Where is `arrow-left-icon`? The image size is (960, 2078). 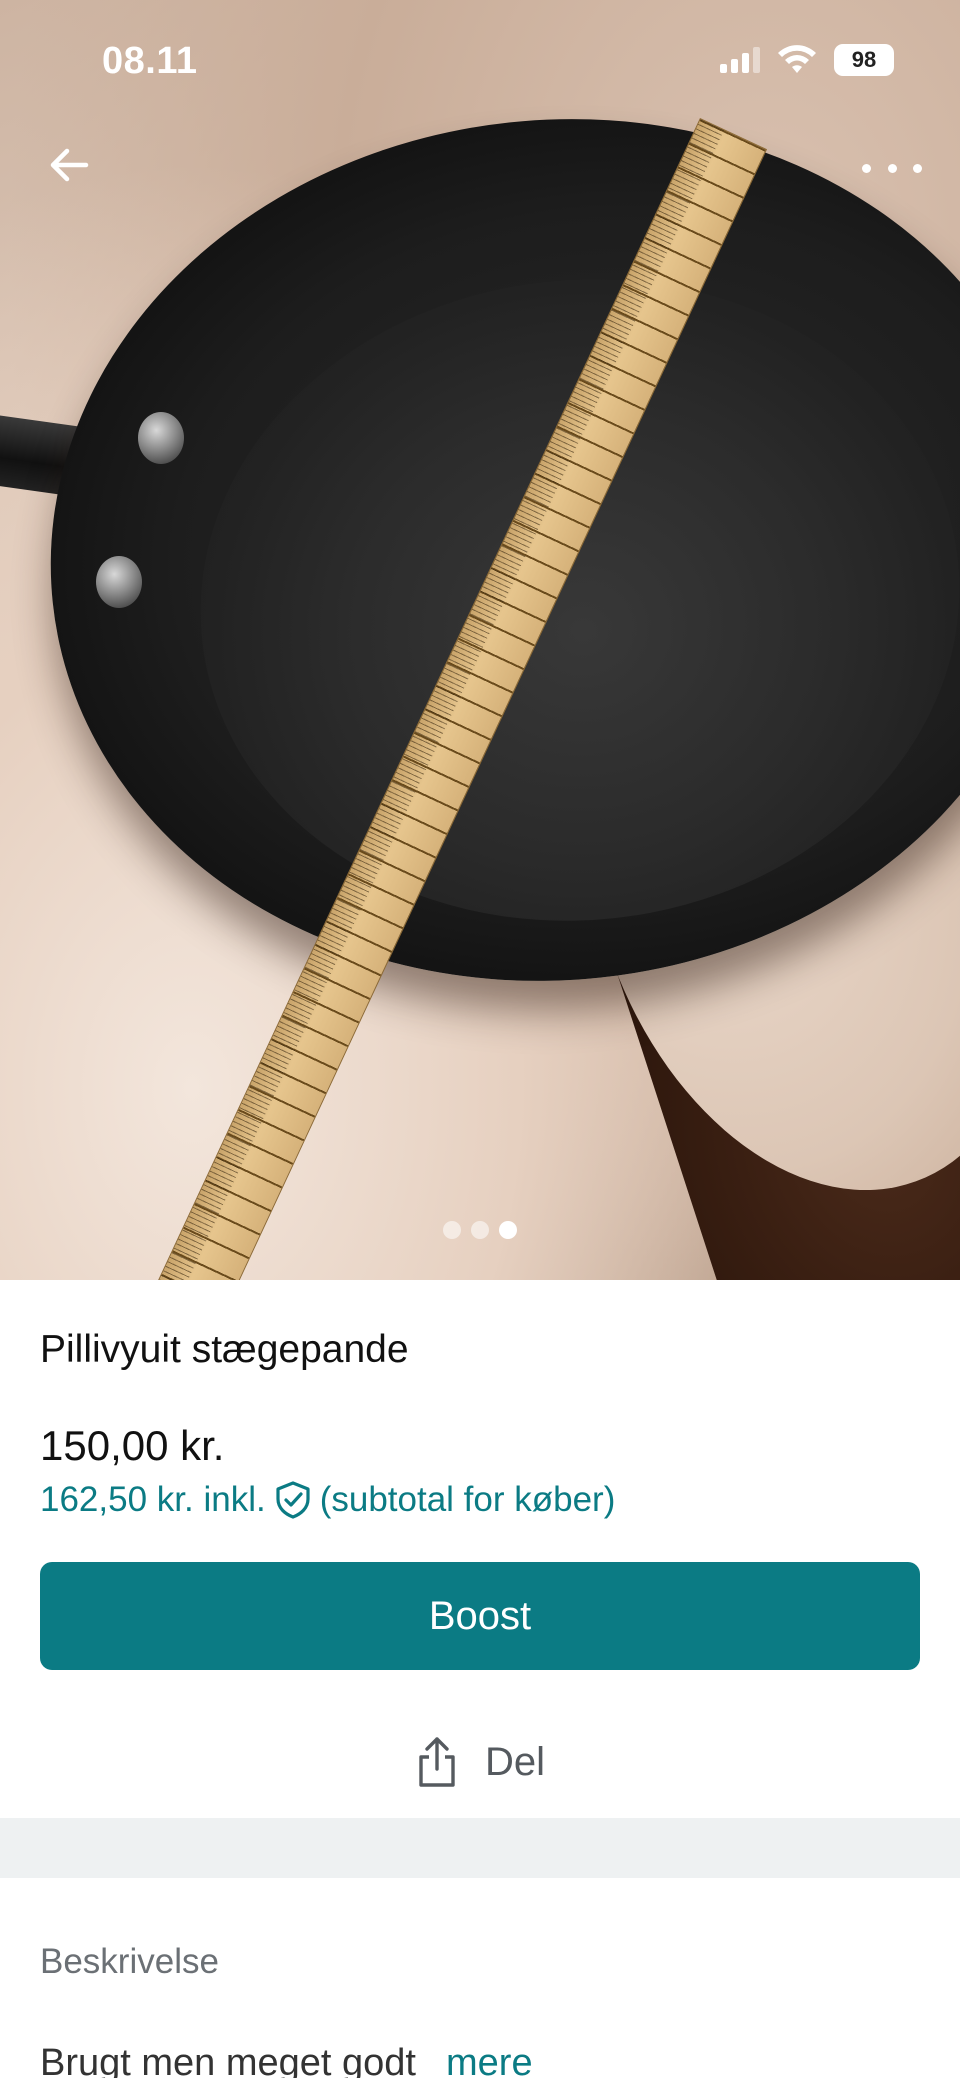
arrow-left-icon is located at coordinates (69, 165).